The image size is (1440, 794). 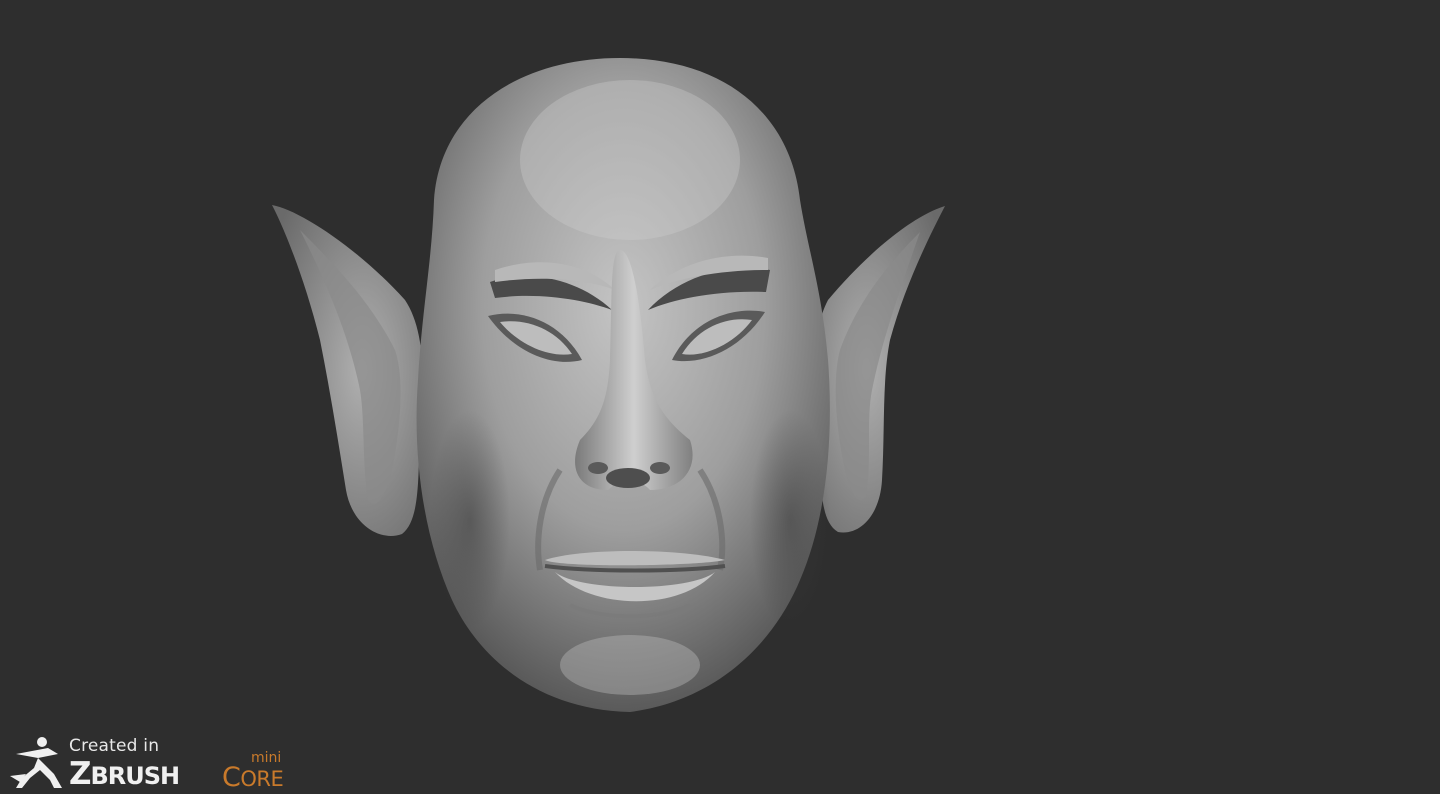 What do you see at coordinates (879, 369) in the screenshot?
I see `right-ear` at bounding box center [879, 369].